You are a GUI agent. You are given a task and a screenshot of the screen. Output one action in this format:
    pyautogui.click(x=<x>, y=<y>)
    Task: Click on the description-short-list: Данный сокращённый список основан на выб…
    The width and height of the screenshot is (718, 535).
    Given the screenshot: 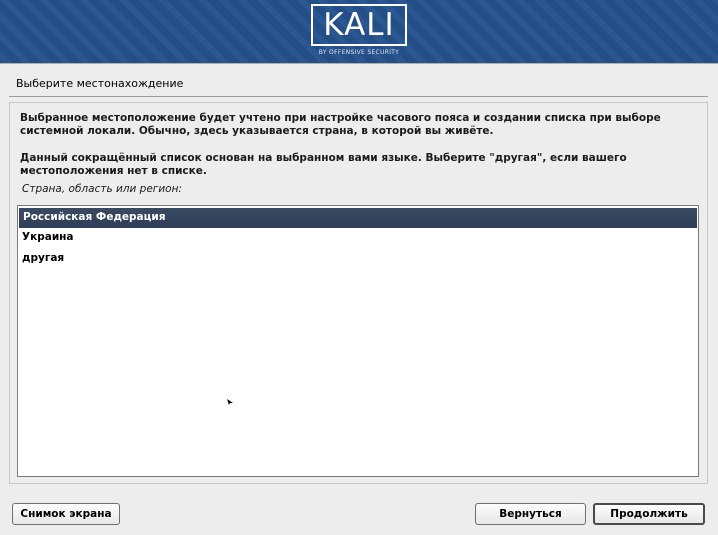 What is the action you would take?
    pyautogui.click(x=323, y=164)
    